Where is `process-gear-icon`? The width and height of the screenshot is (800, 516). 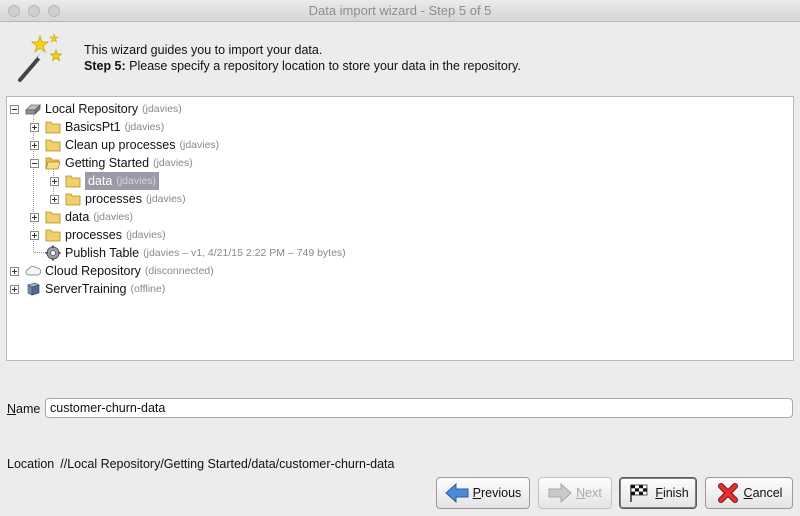
process-gear-icon is located at coordinates (53, 253).